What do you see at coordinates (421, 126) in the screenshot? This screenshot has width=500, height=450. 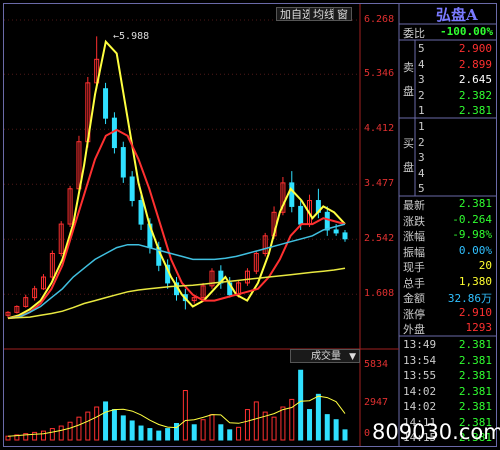 I see `buy-level: 1` at bounding box center [421, 126].